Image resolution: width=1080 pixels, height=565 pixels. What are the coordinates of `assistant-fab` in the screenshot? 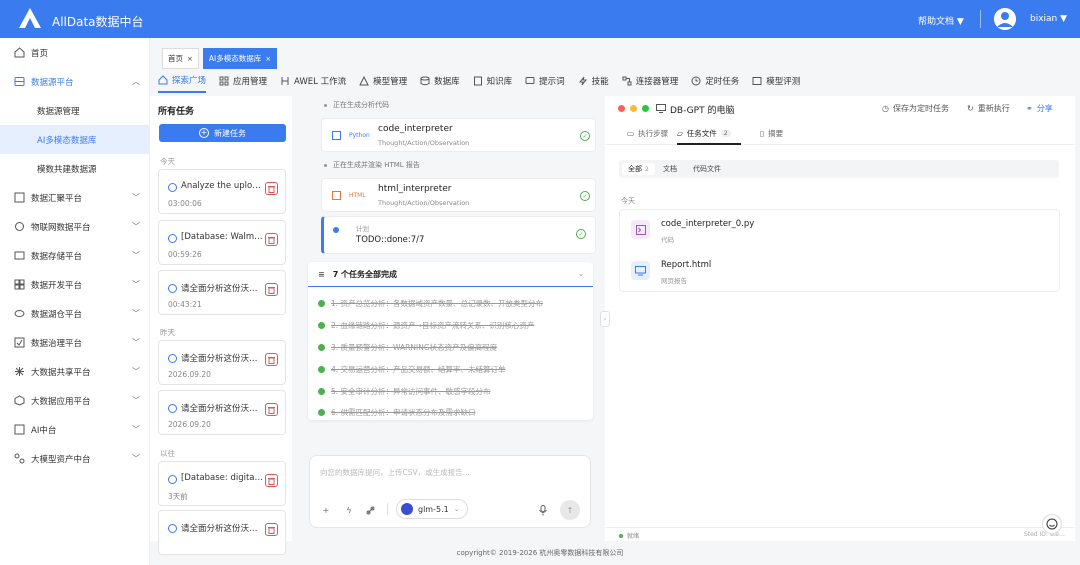 It's located at (1052, 524).